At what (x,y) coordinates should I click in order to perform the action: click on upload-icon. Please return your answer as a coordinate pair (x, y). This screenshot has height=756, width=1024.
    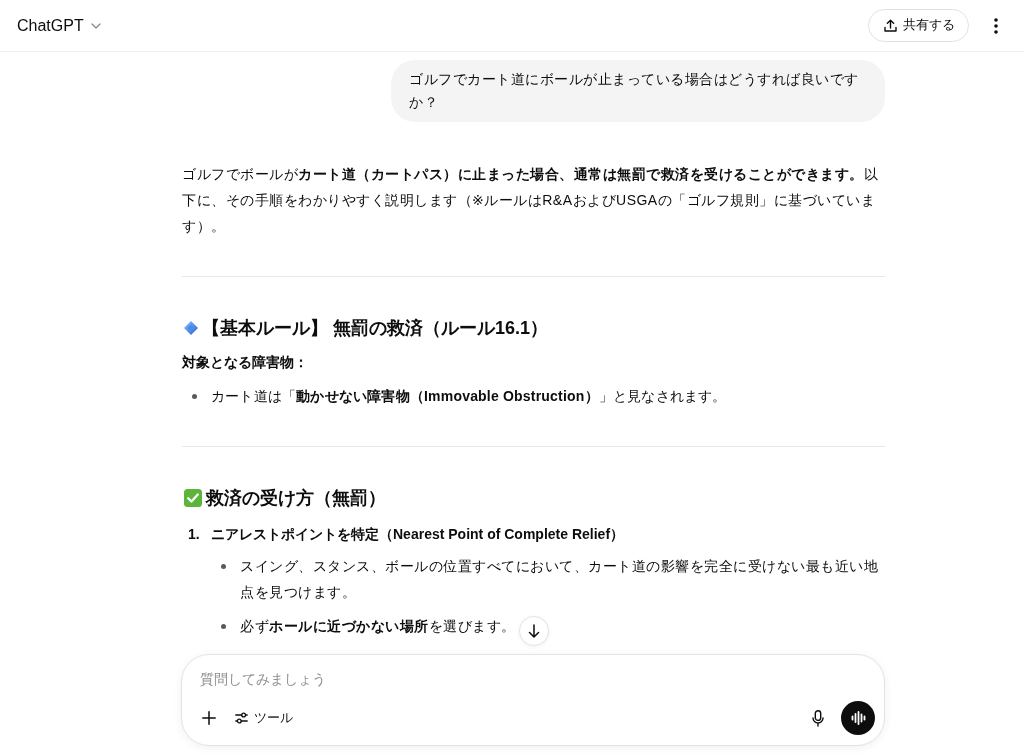
    Looking at the image, I should click on (890, 25).